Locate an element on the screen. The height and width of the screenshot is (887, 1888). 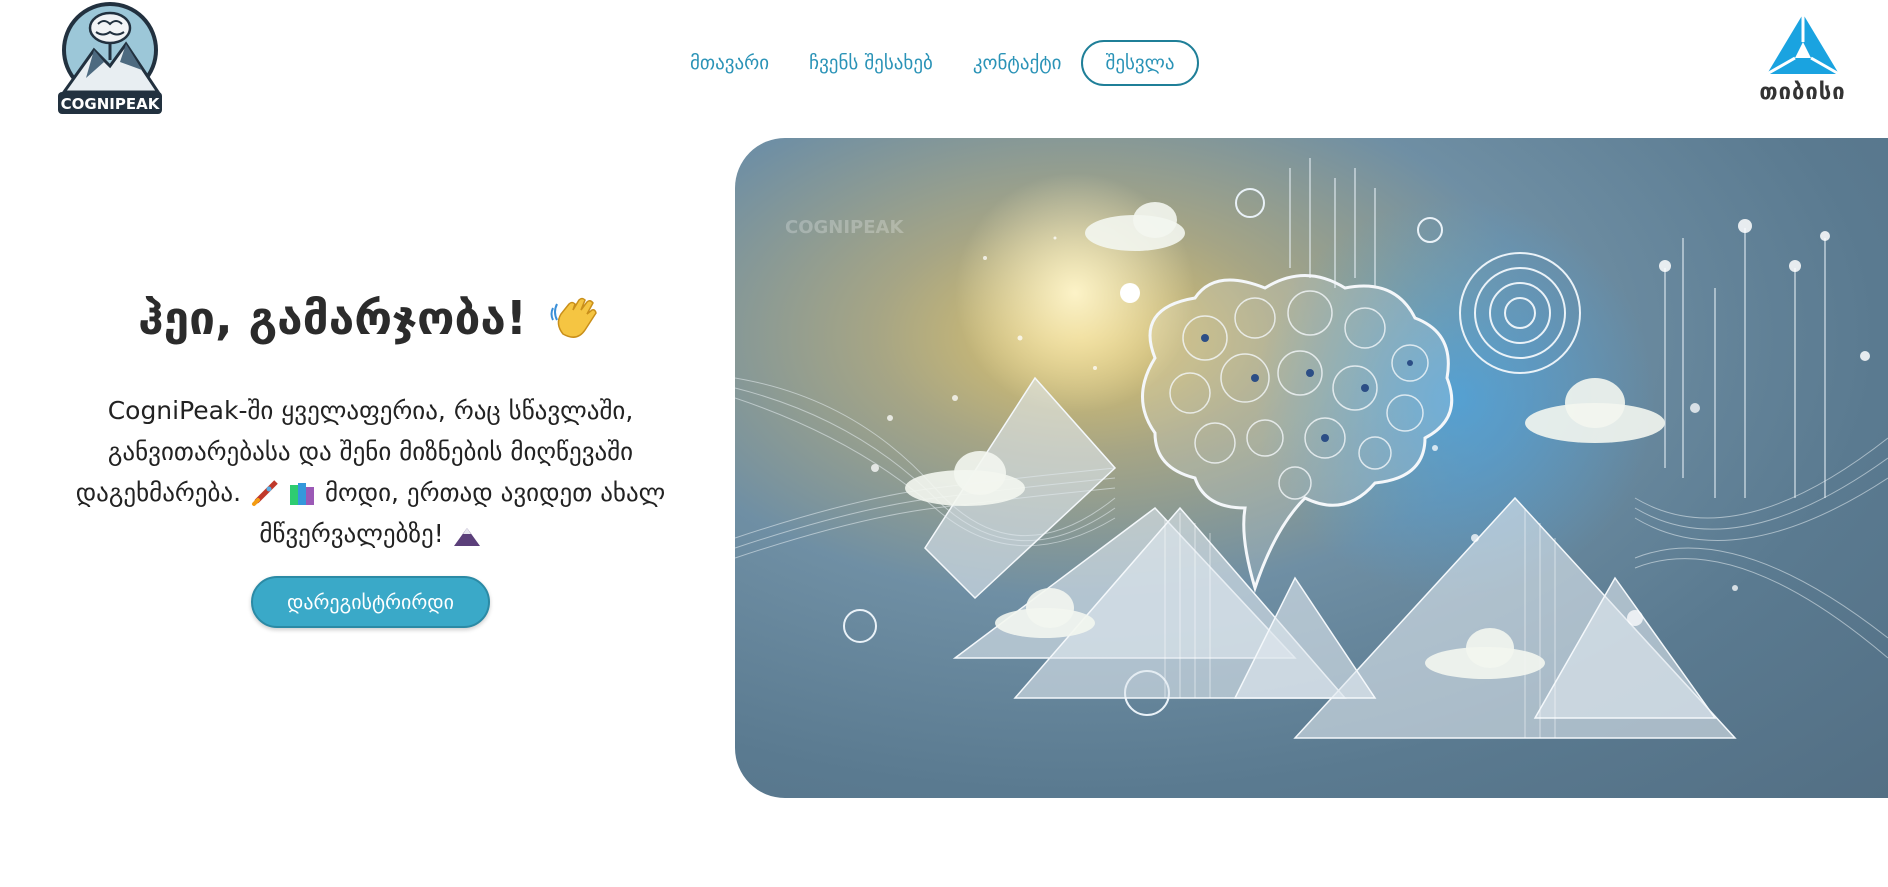
logo-left-text: COGNIPEAK is located at coordinates (111, 104).